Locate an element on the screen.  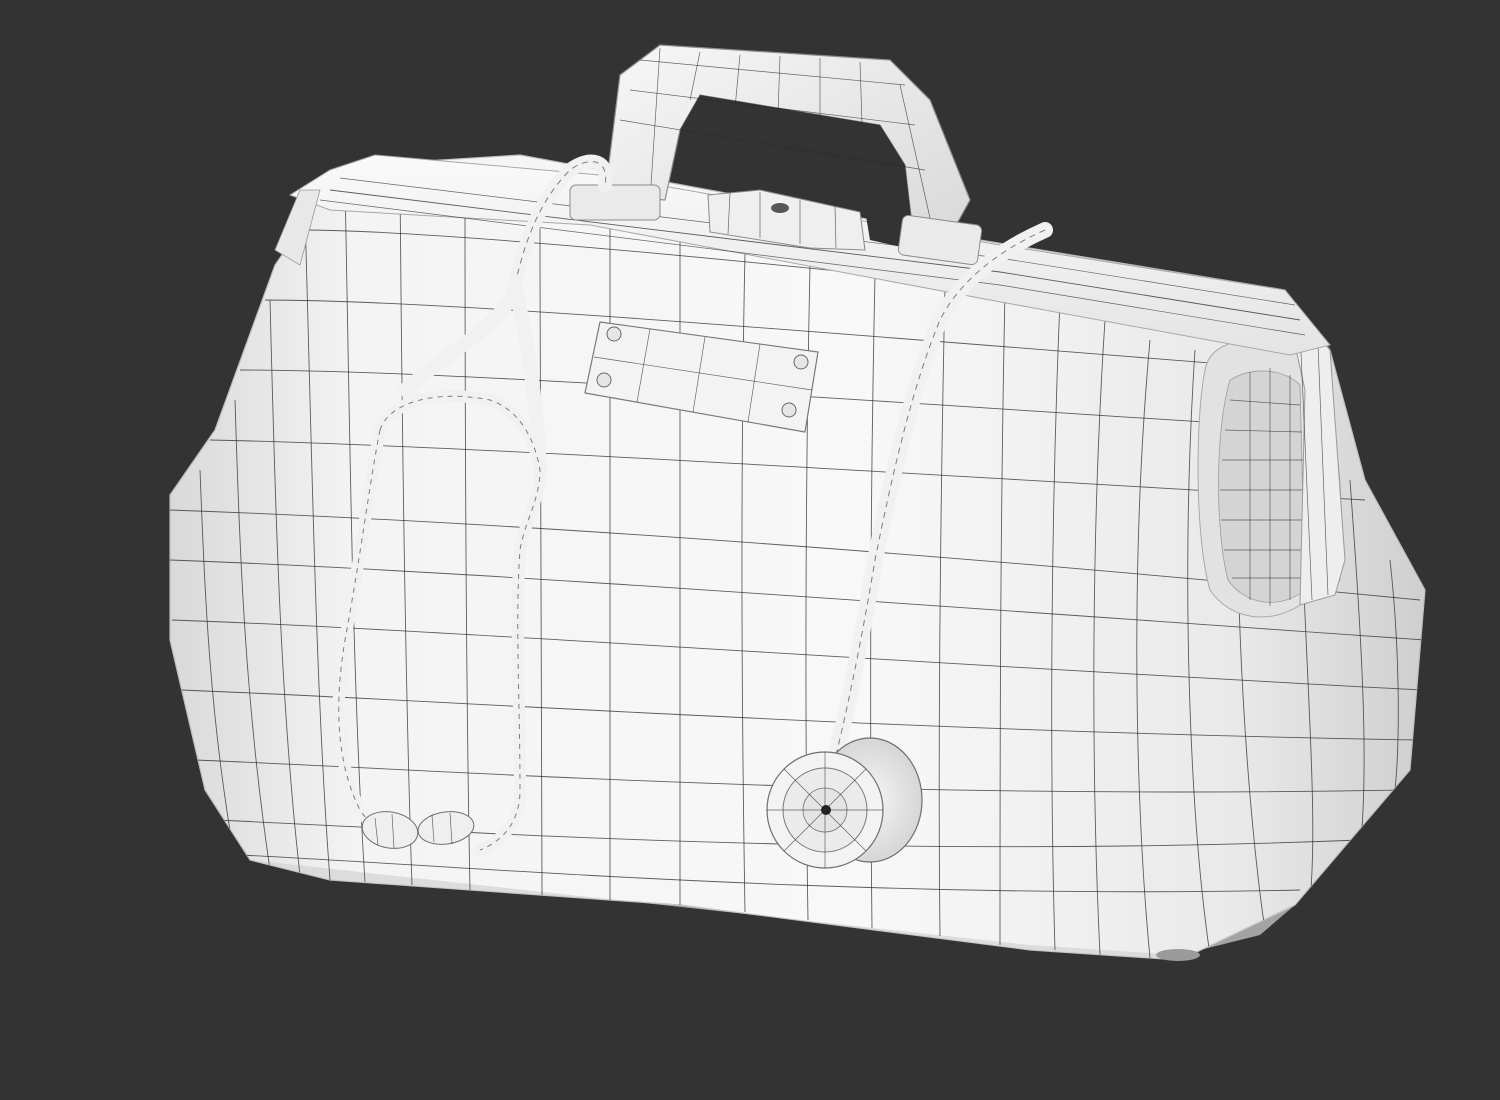
bag-foot is located at coordinates (1178, 955).